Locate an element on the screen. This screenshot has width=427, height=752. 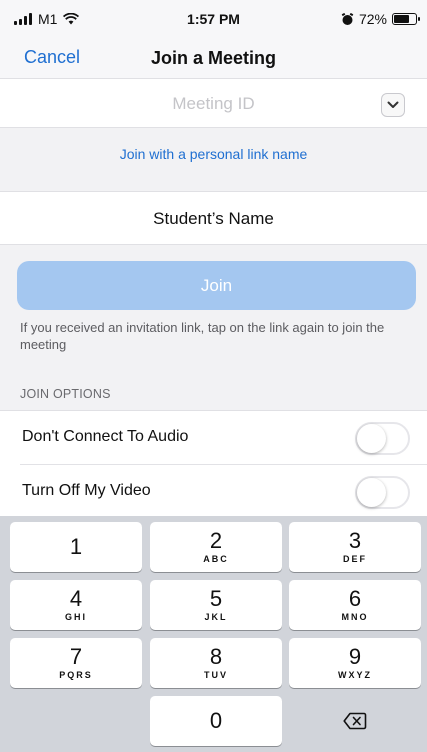
key-letters: WXYZ is located at coordinates (355, 675).